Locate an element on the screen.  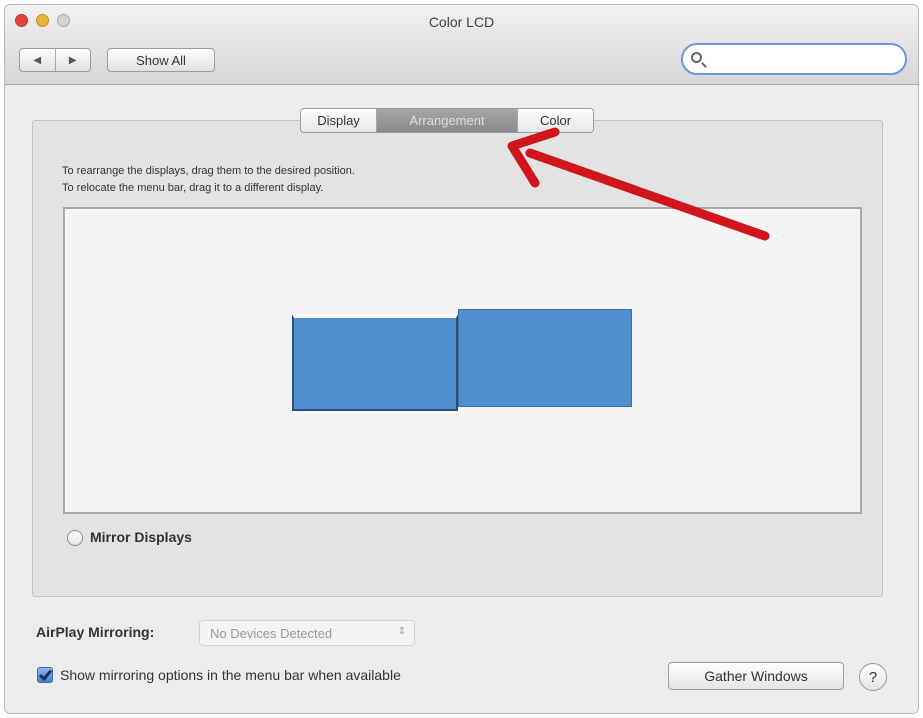
display-primary is located at coordinates (375, 362).